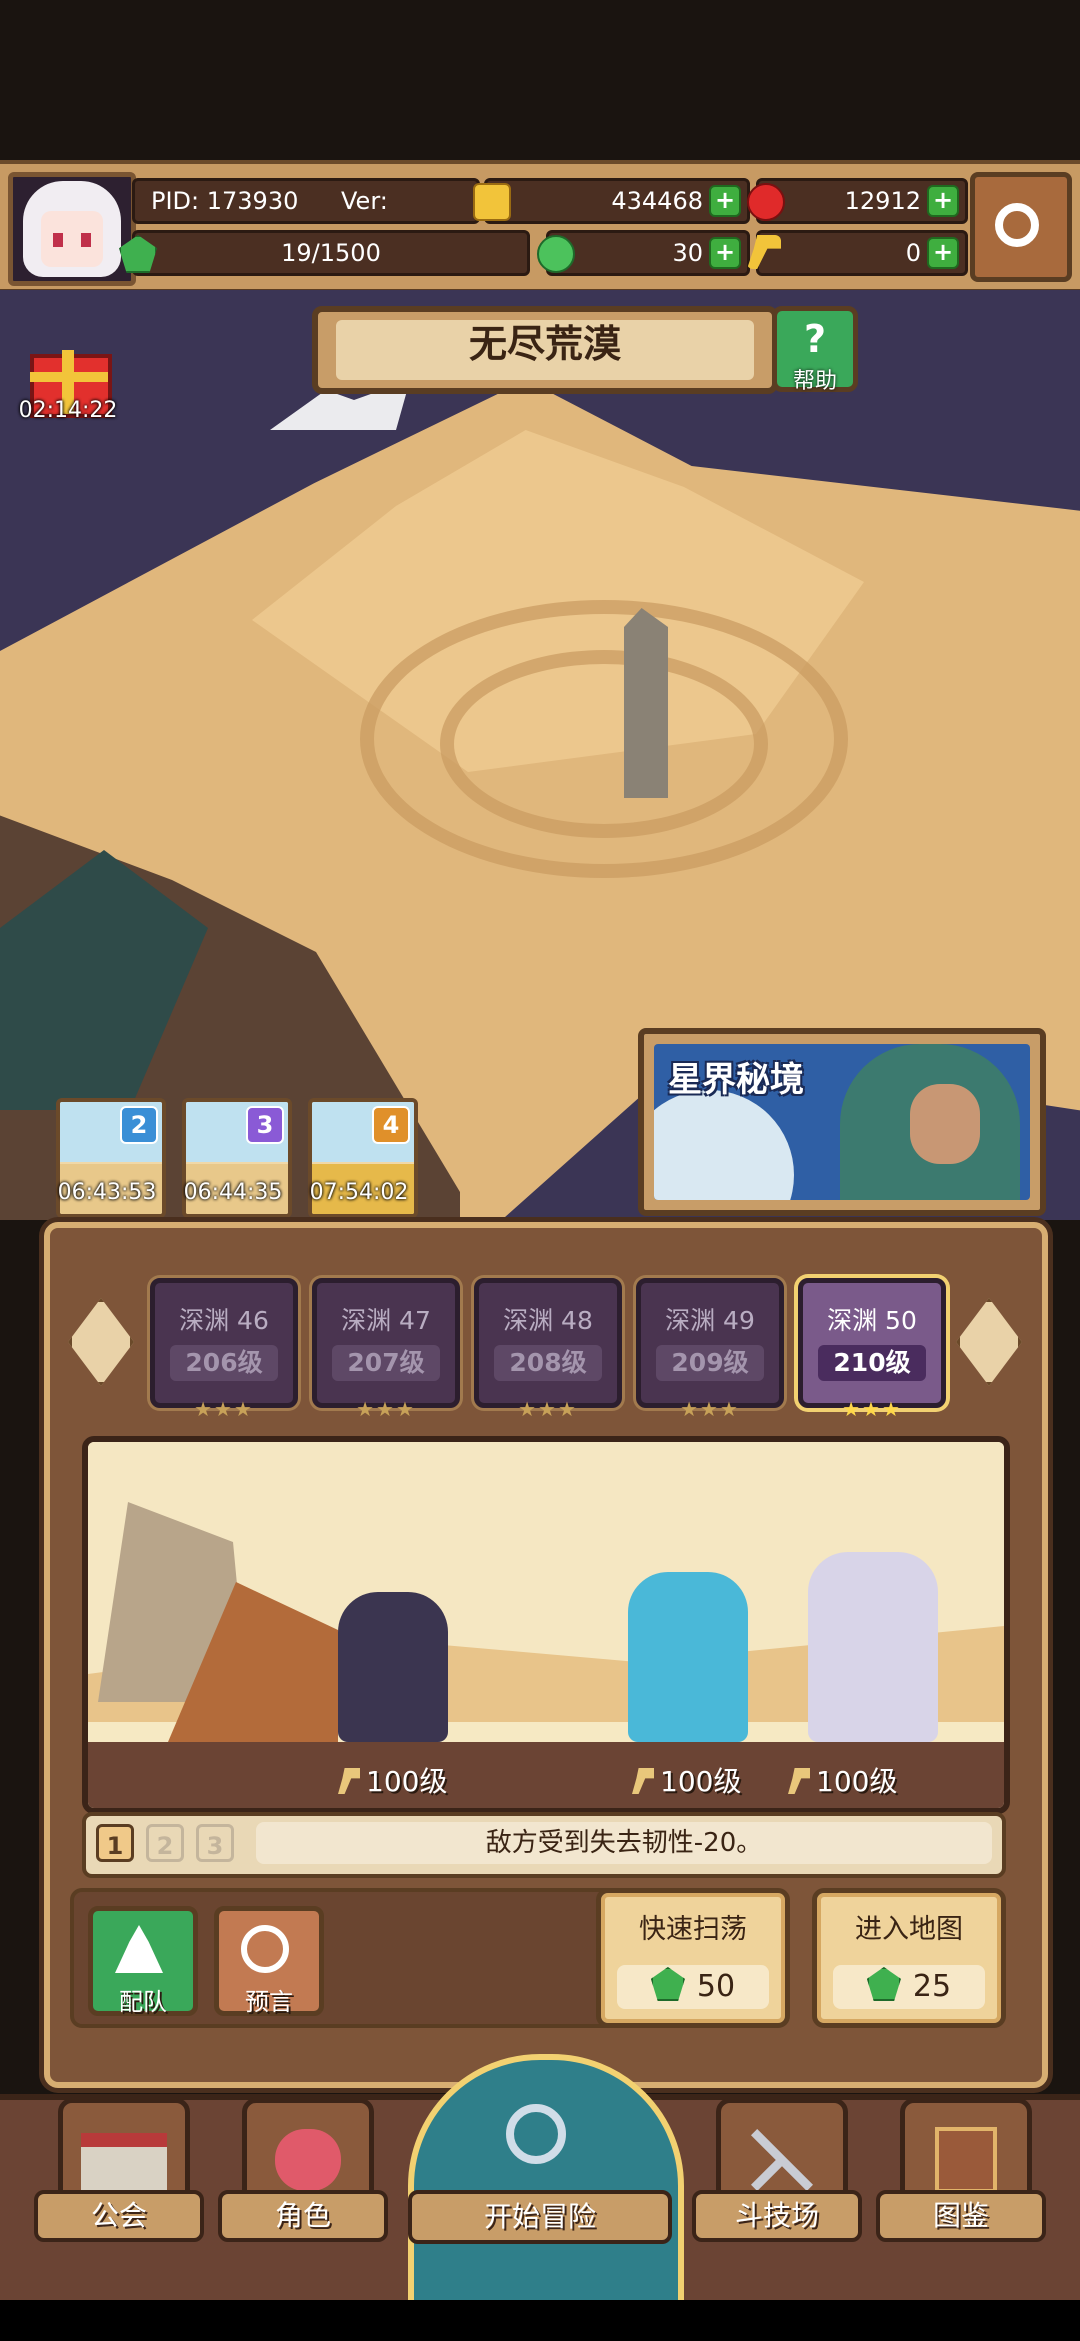 The height and width of the screenshot is (2341, 1080). I want to click on prophecy-icon, so click(265, 1949).